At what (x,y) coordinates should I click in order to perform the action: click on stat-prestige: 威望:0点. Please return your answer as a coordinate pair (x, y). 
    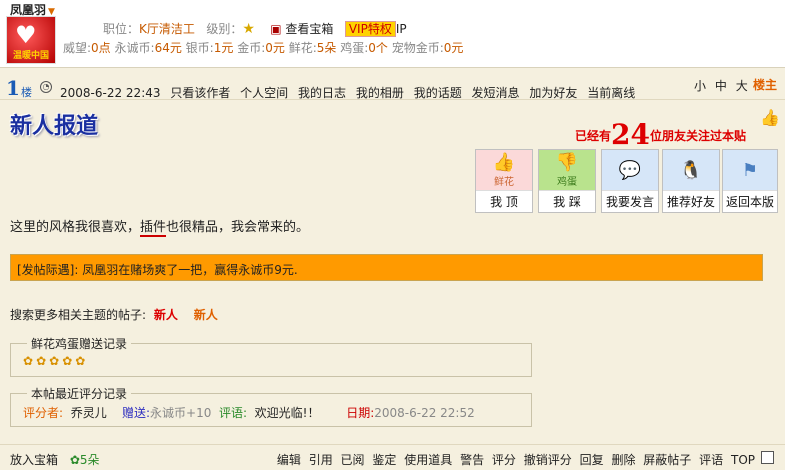
    Looking at the image, I should click on (87, 48).